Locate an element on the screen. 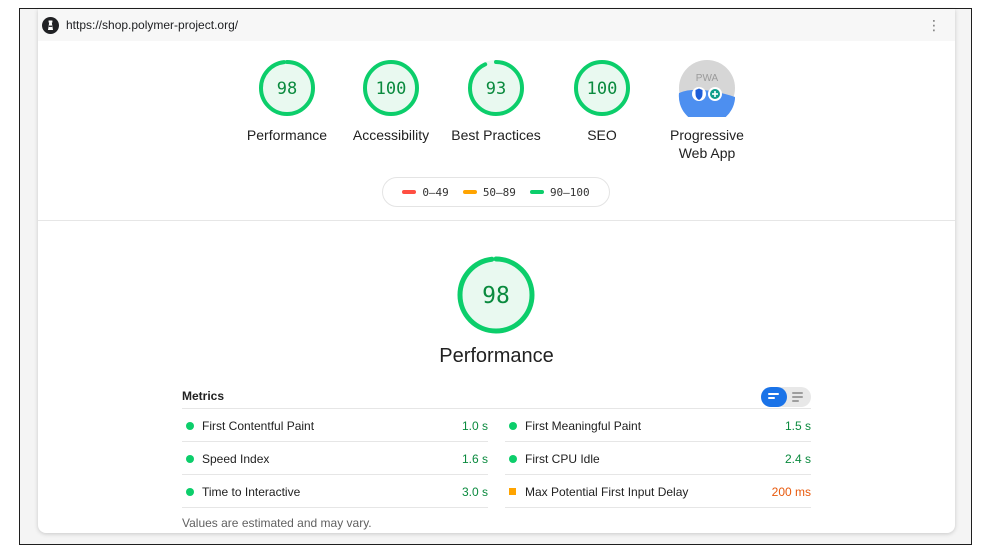 The image size is (989, 553). gauge-best-practices: 93 Best Practices is located at coordinates (496, 101).